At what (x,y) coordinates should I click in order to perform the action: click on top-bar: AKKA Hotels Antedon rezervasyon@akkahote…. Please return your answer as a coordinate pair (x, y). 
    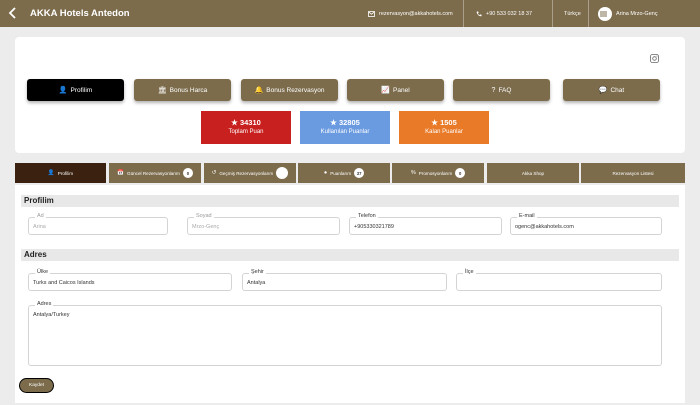
    Looking at the image, I should click on (350, 13).